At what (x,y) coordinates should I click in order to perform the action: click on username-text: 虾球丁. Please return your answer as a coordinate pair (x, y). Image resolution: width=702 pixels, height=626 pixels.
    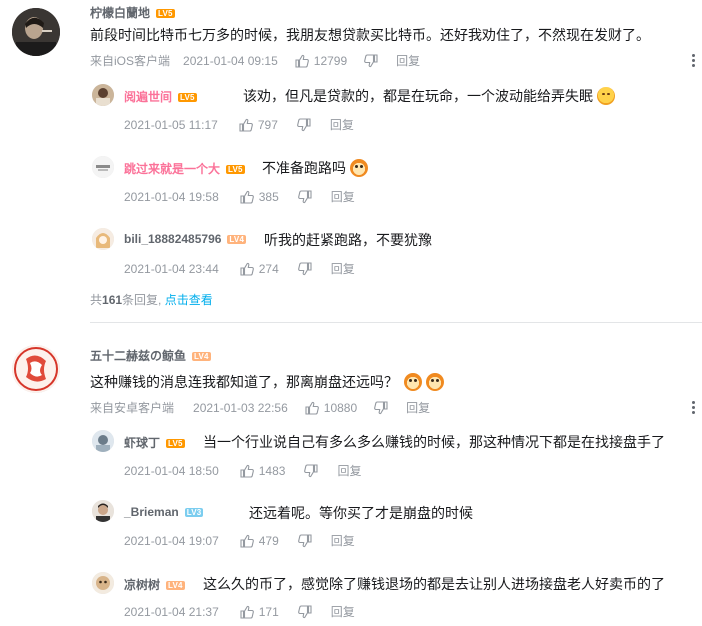
    Looking at the image, I should click on (142, 443).